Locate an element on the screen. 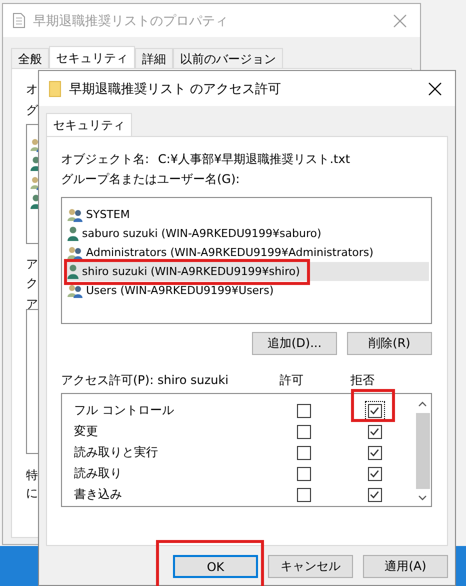  column-header: 許可 is located at coordinates (291, 380).